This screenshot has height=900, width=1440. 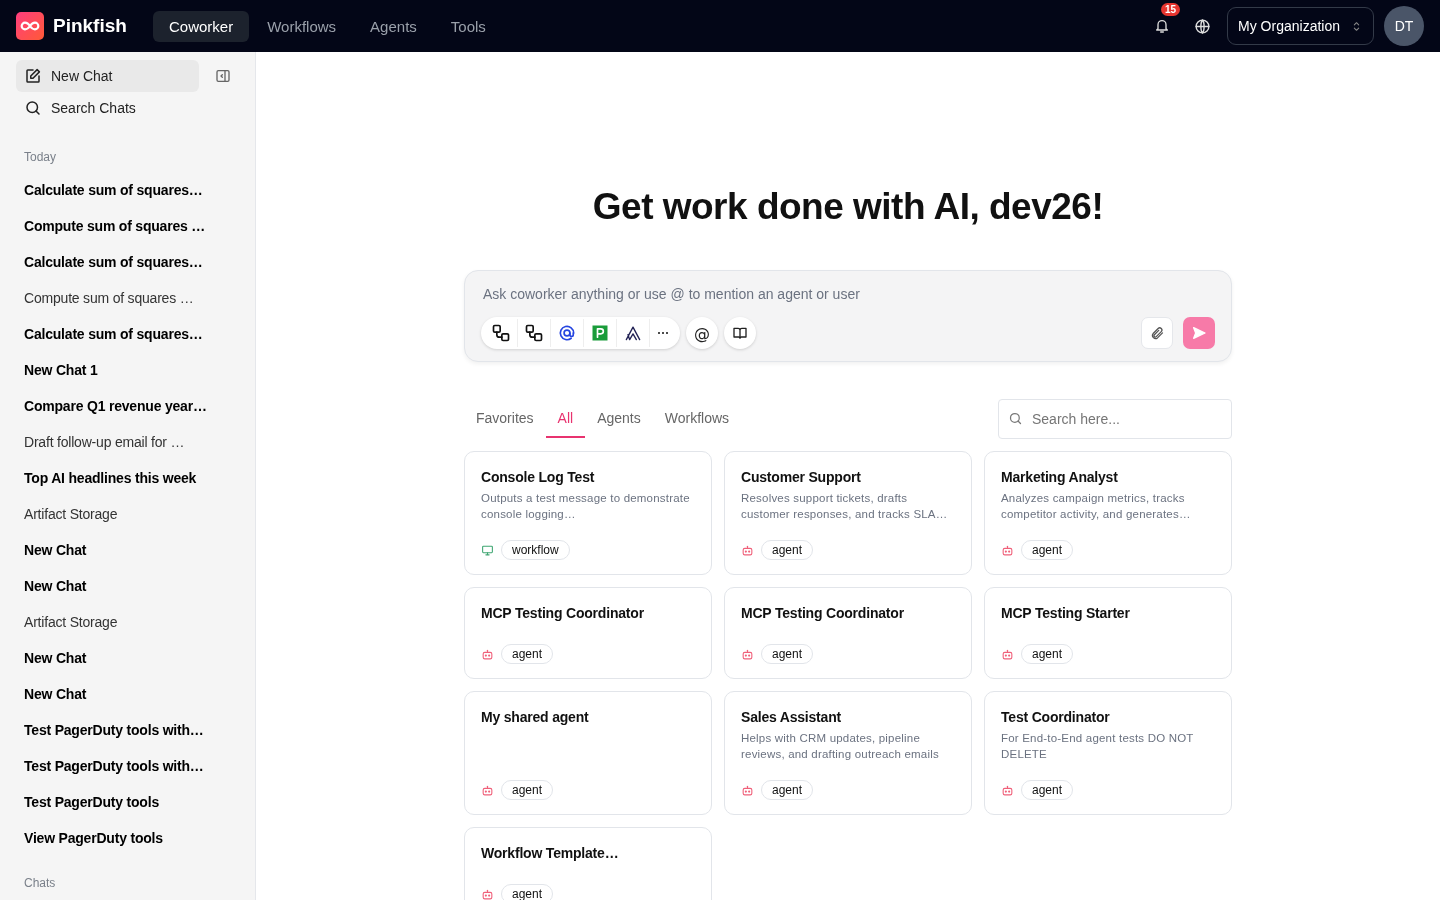 I want to click on item-card: Sales Assistant Helps with CRM updates, pipeline reviews, and drafting outreach emails agent, so click(x=848, y=753).